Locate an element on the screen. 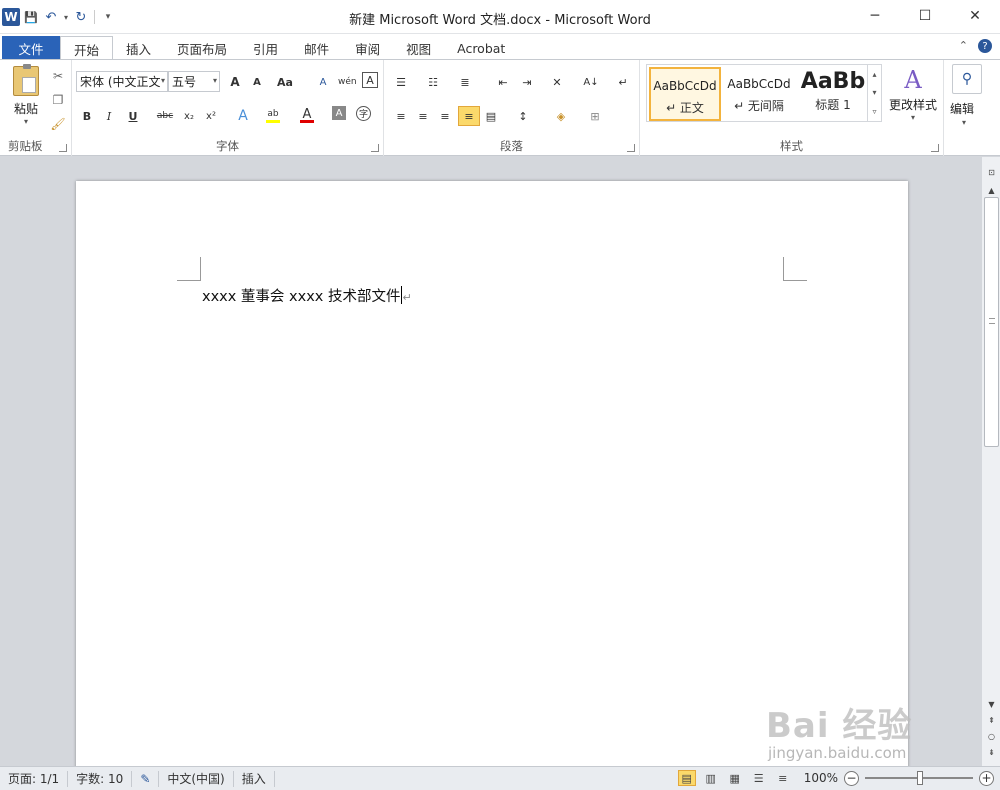 This screenshot has width=1000, height=790. draft-view-icon: ≡ is located at coordinates (783, 778).